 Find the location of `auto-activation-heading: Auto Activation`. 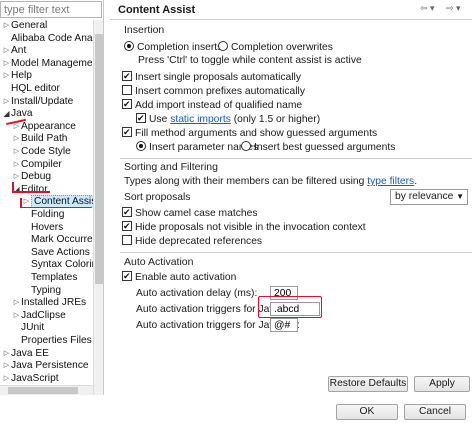

auto-activation-heading: Auto Activation is located at coordinates (159, 262).